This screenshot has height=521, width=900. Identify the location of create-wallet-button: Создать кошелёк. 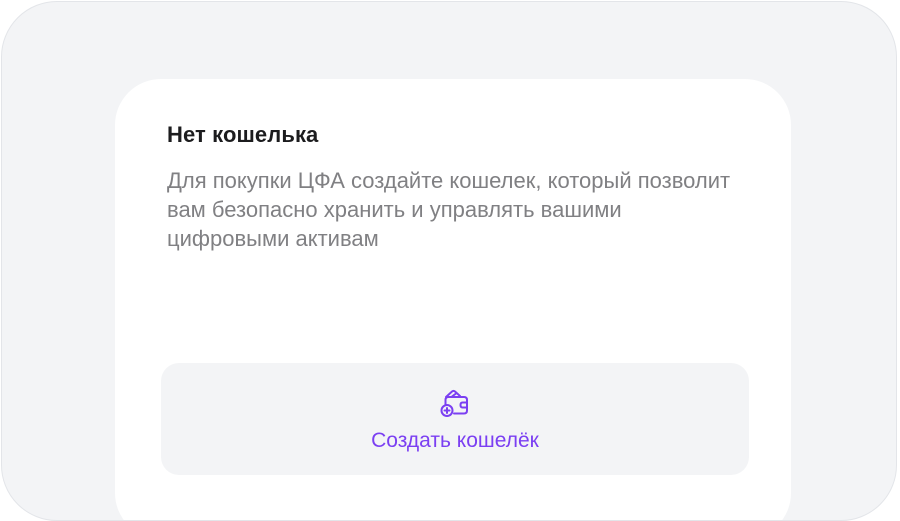
(455, 419).